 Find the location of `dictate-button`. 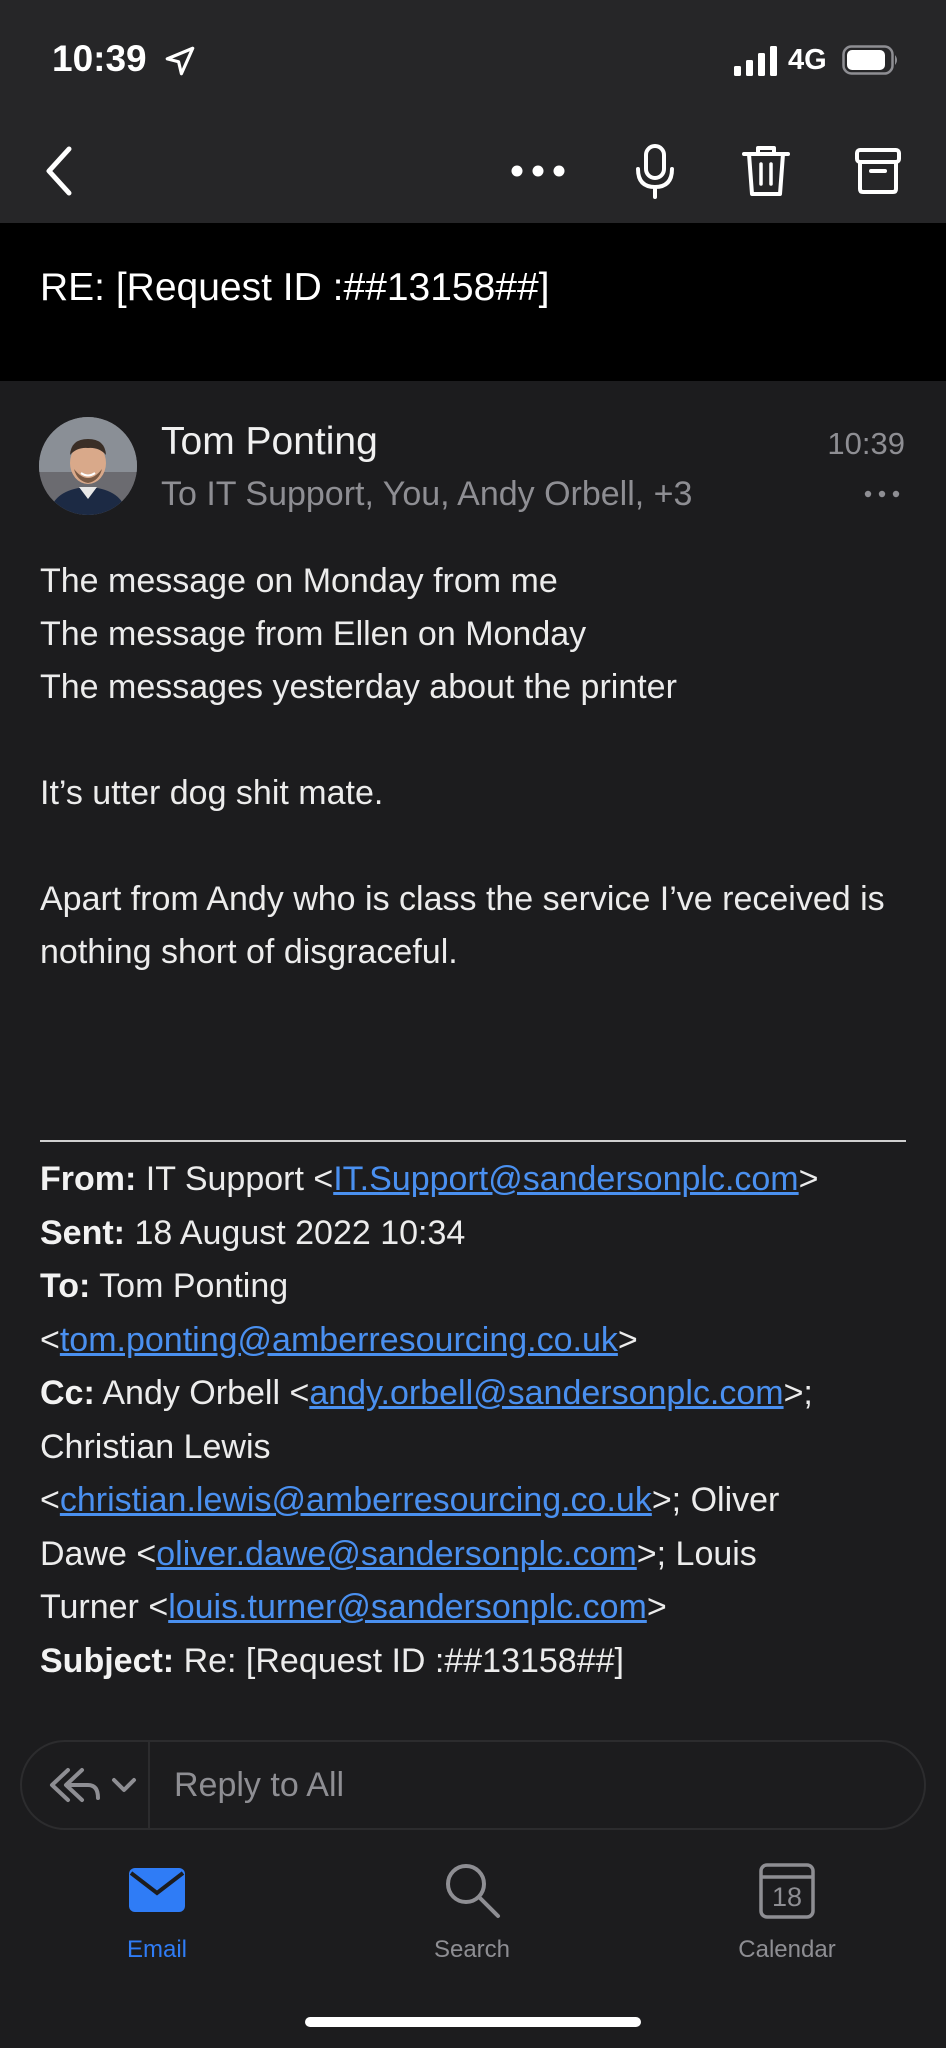

dictate-button is located at coordinates (655, 171).